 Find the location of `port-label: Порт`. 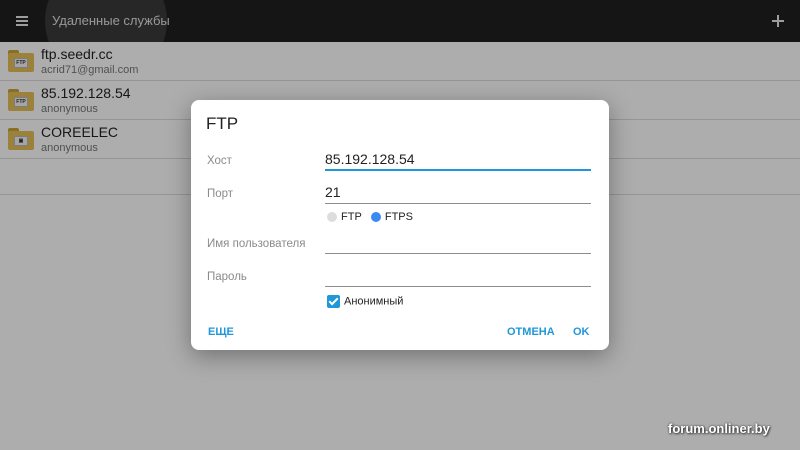

port-label: Порт is located at coordinates (220, 194).